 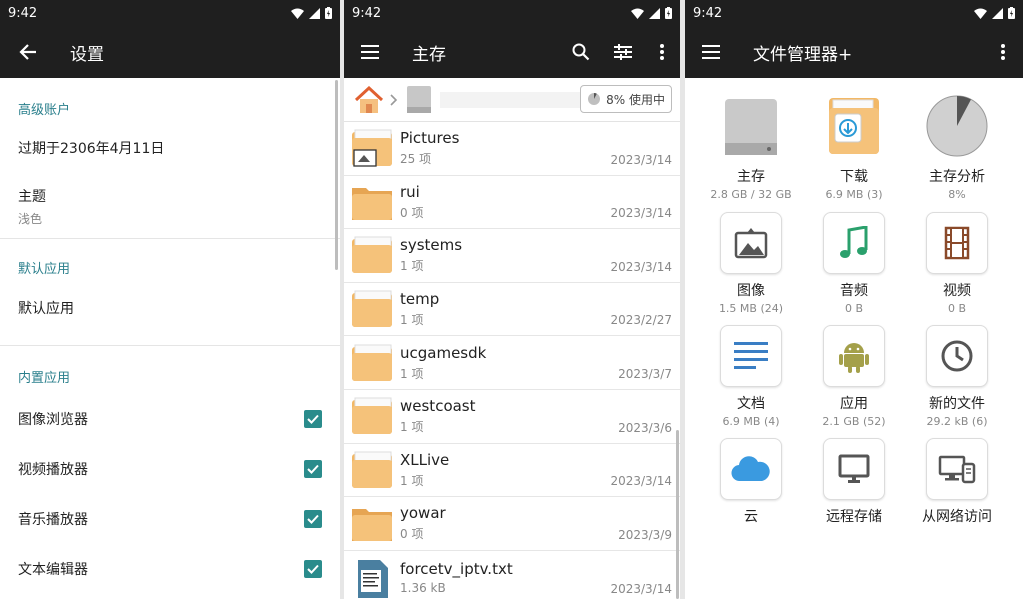 What do you see at coordinates (654, 13) in the screenshot?
I see `signal-icon` at bounding box center [654, 13].